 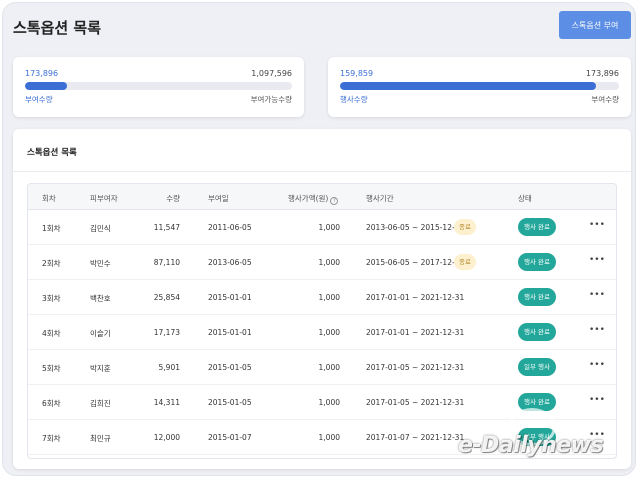 I want to click on help-icon: ?, so click(x=334, y=201).